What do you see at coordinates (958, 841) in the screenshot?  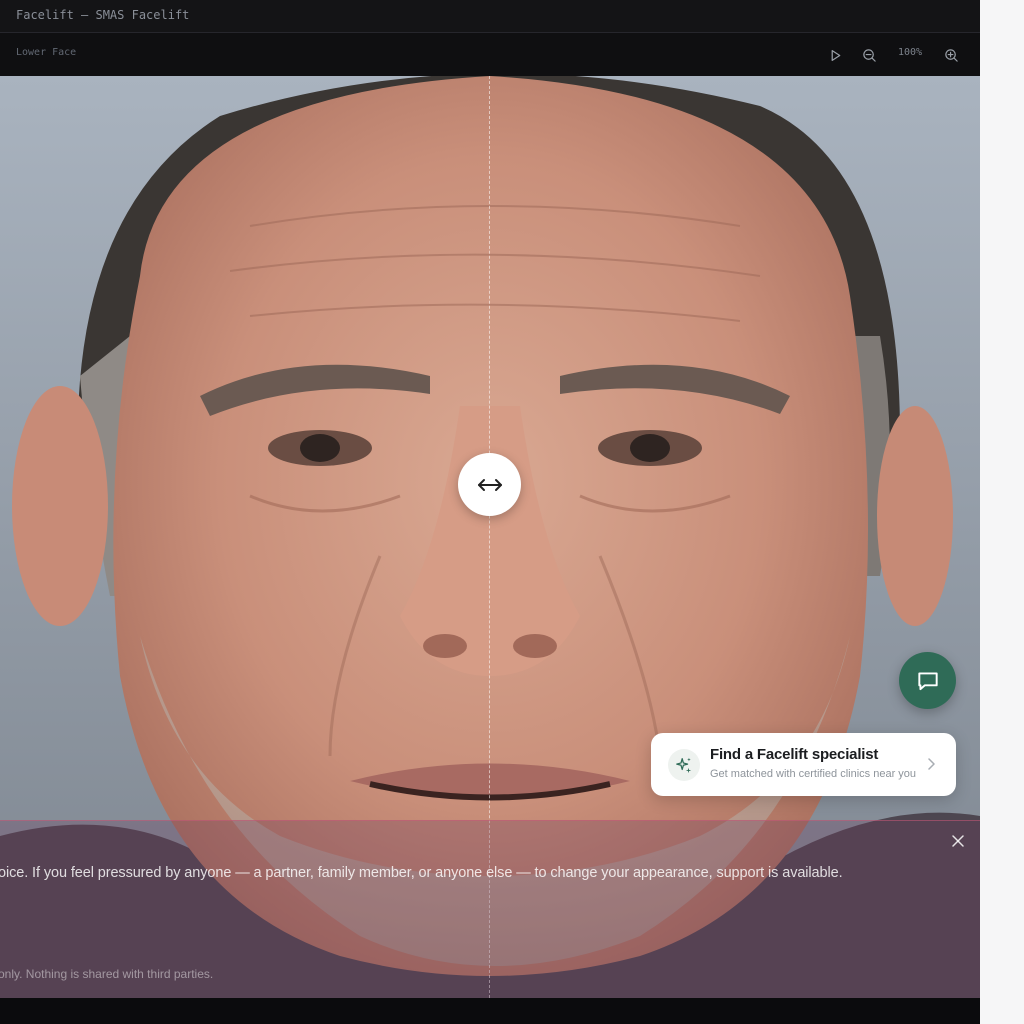 I see `close-icon` at bounding box center [958, 841].